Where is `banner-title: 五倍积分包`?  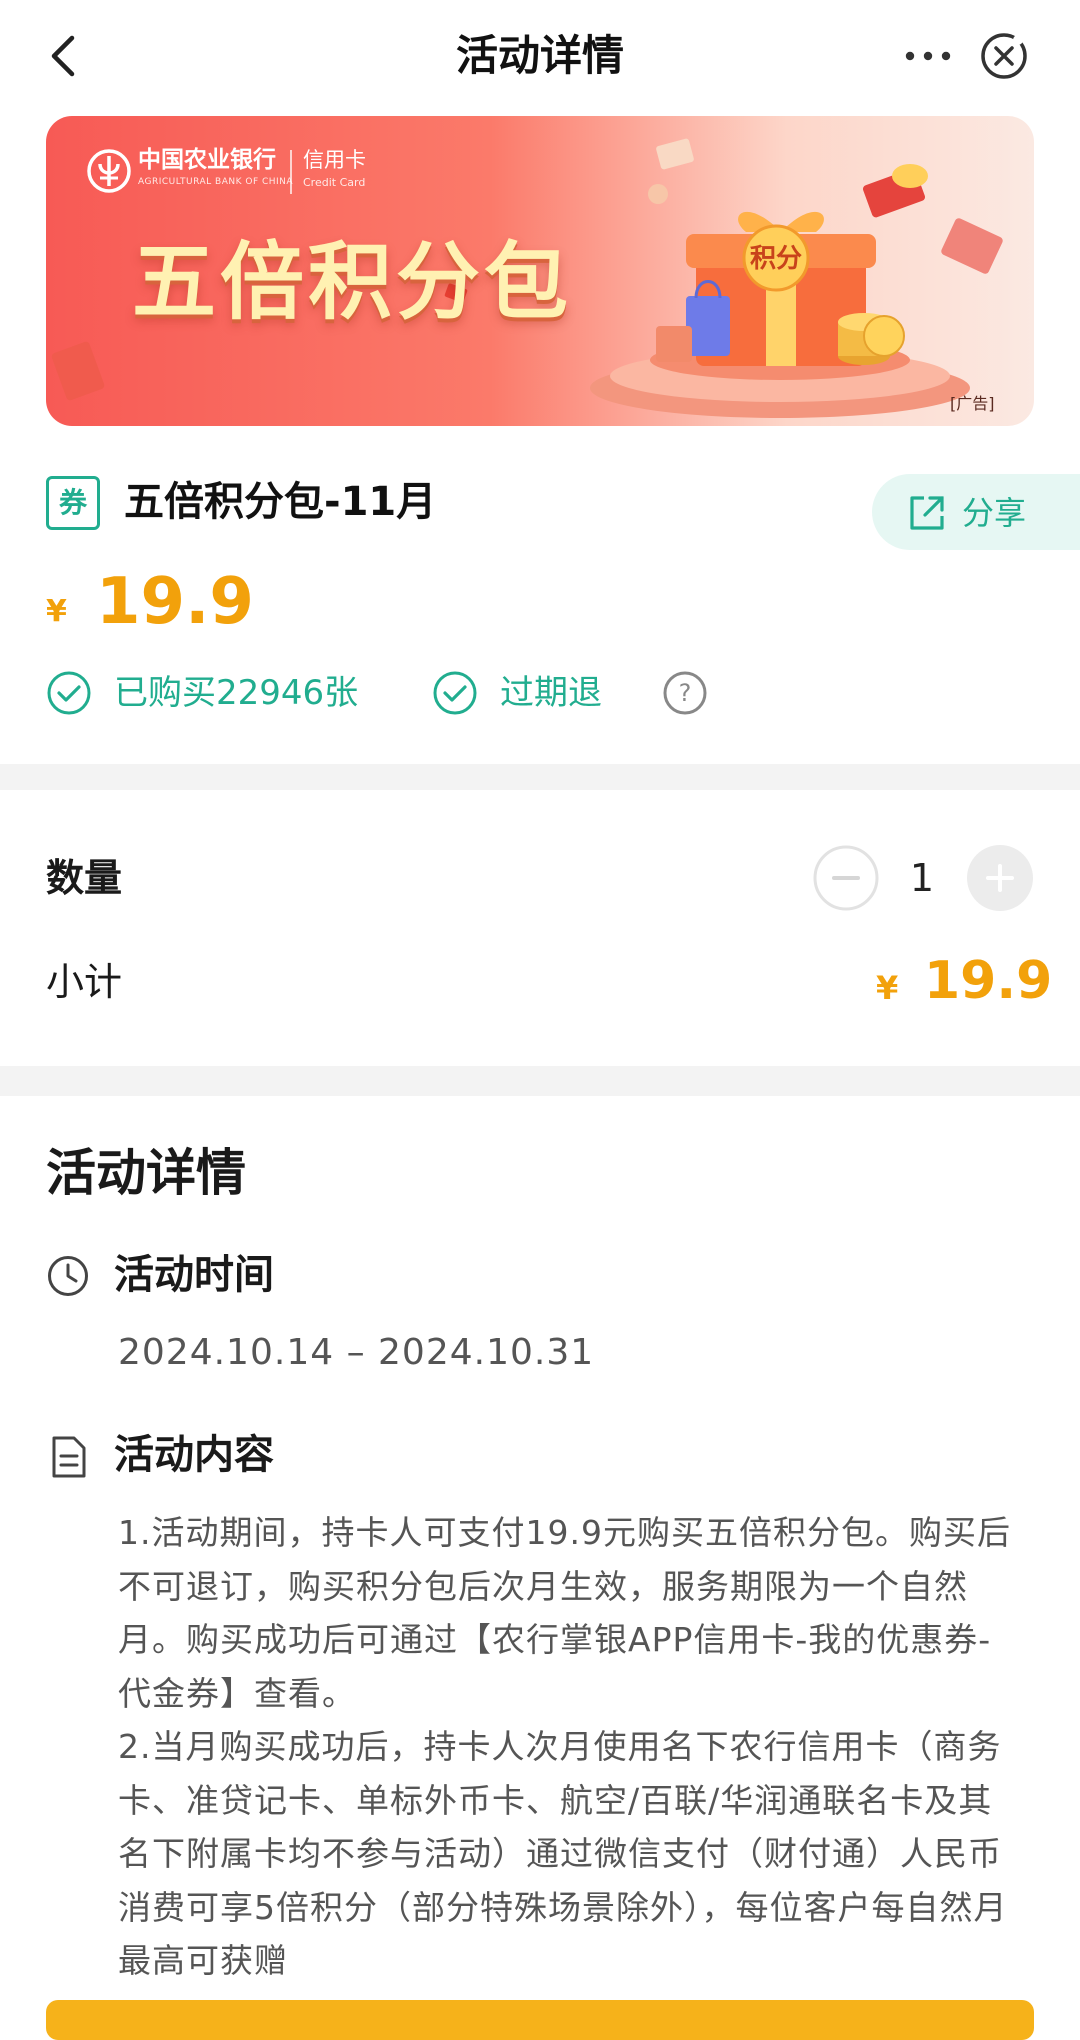 banner-title: 五倍积分包 is located at coordinates (352, 282).